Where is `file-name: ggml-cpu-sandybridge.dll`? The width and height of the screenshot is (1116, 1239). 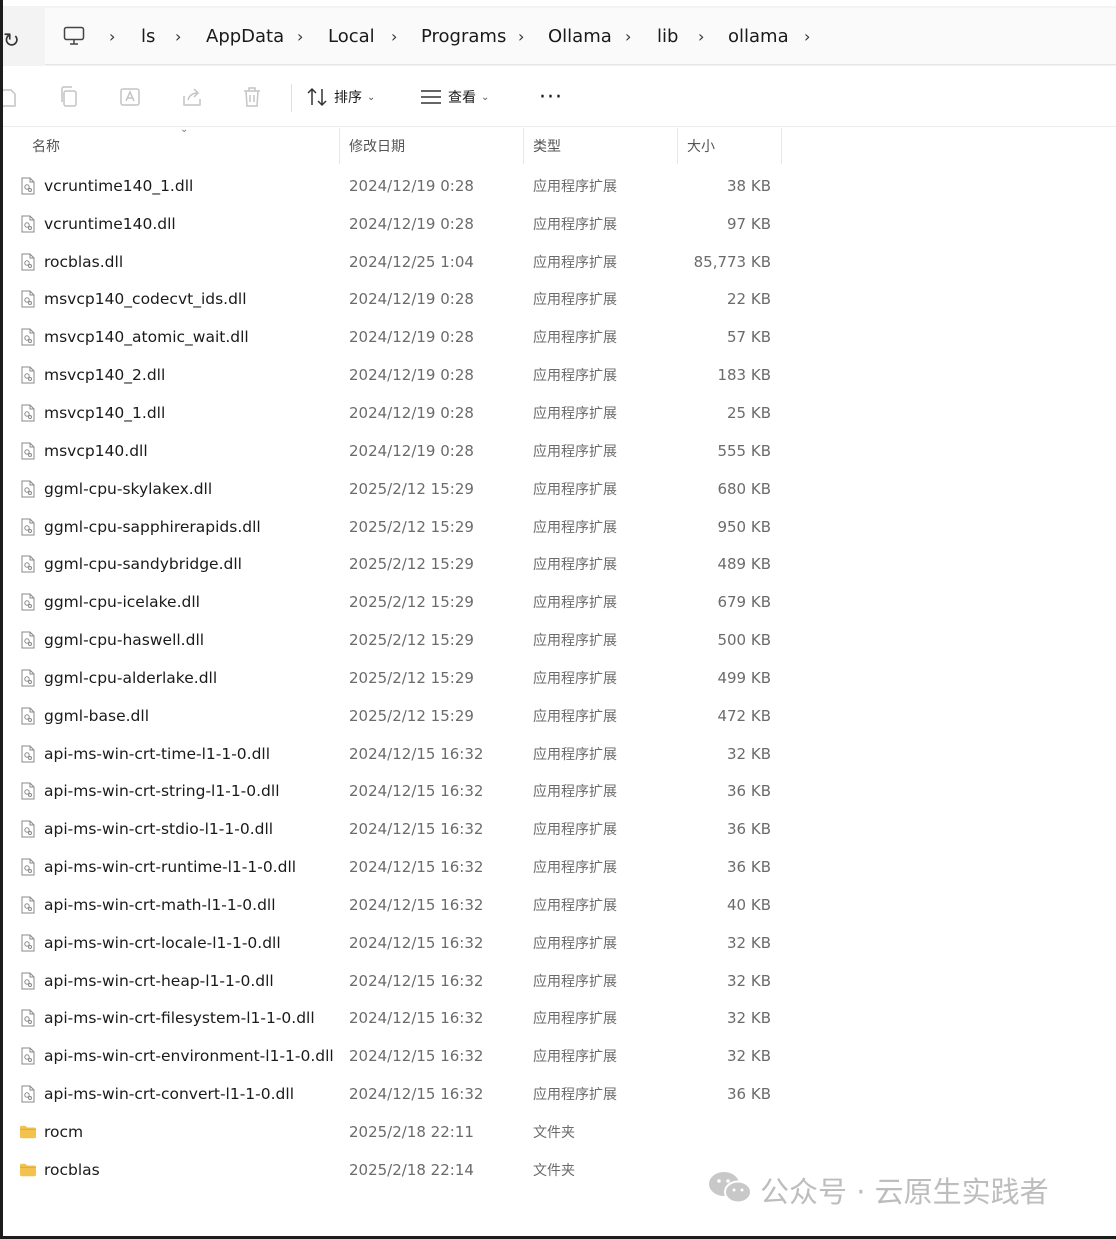
file-name: ggml-cpu-sandybridge.dll is located at coordinates (143, 564).